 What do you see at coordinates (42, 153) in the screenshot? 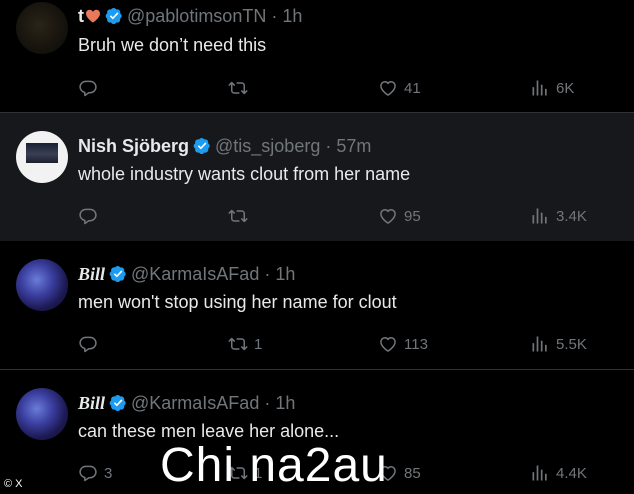
I see `avatar-photo` at bounding box center [42, 153].